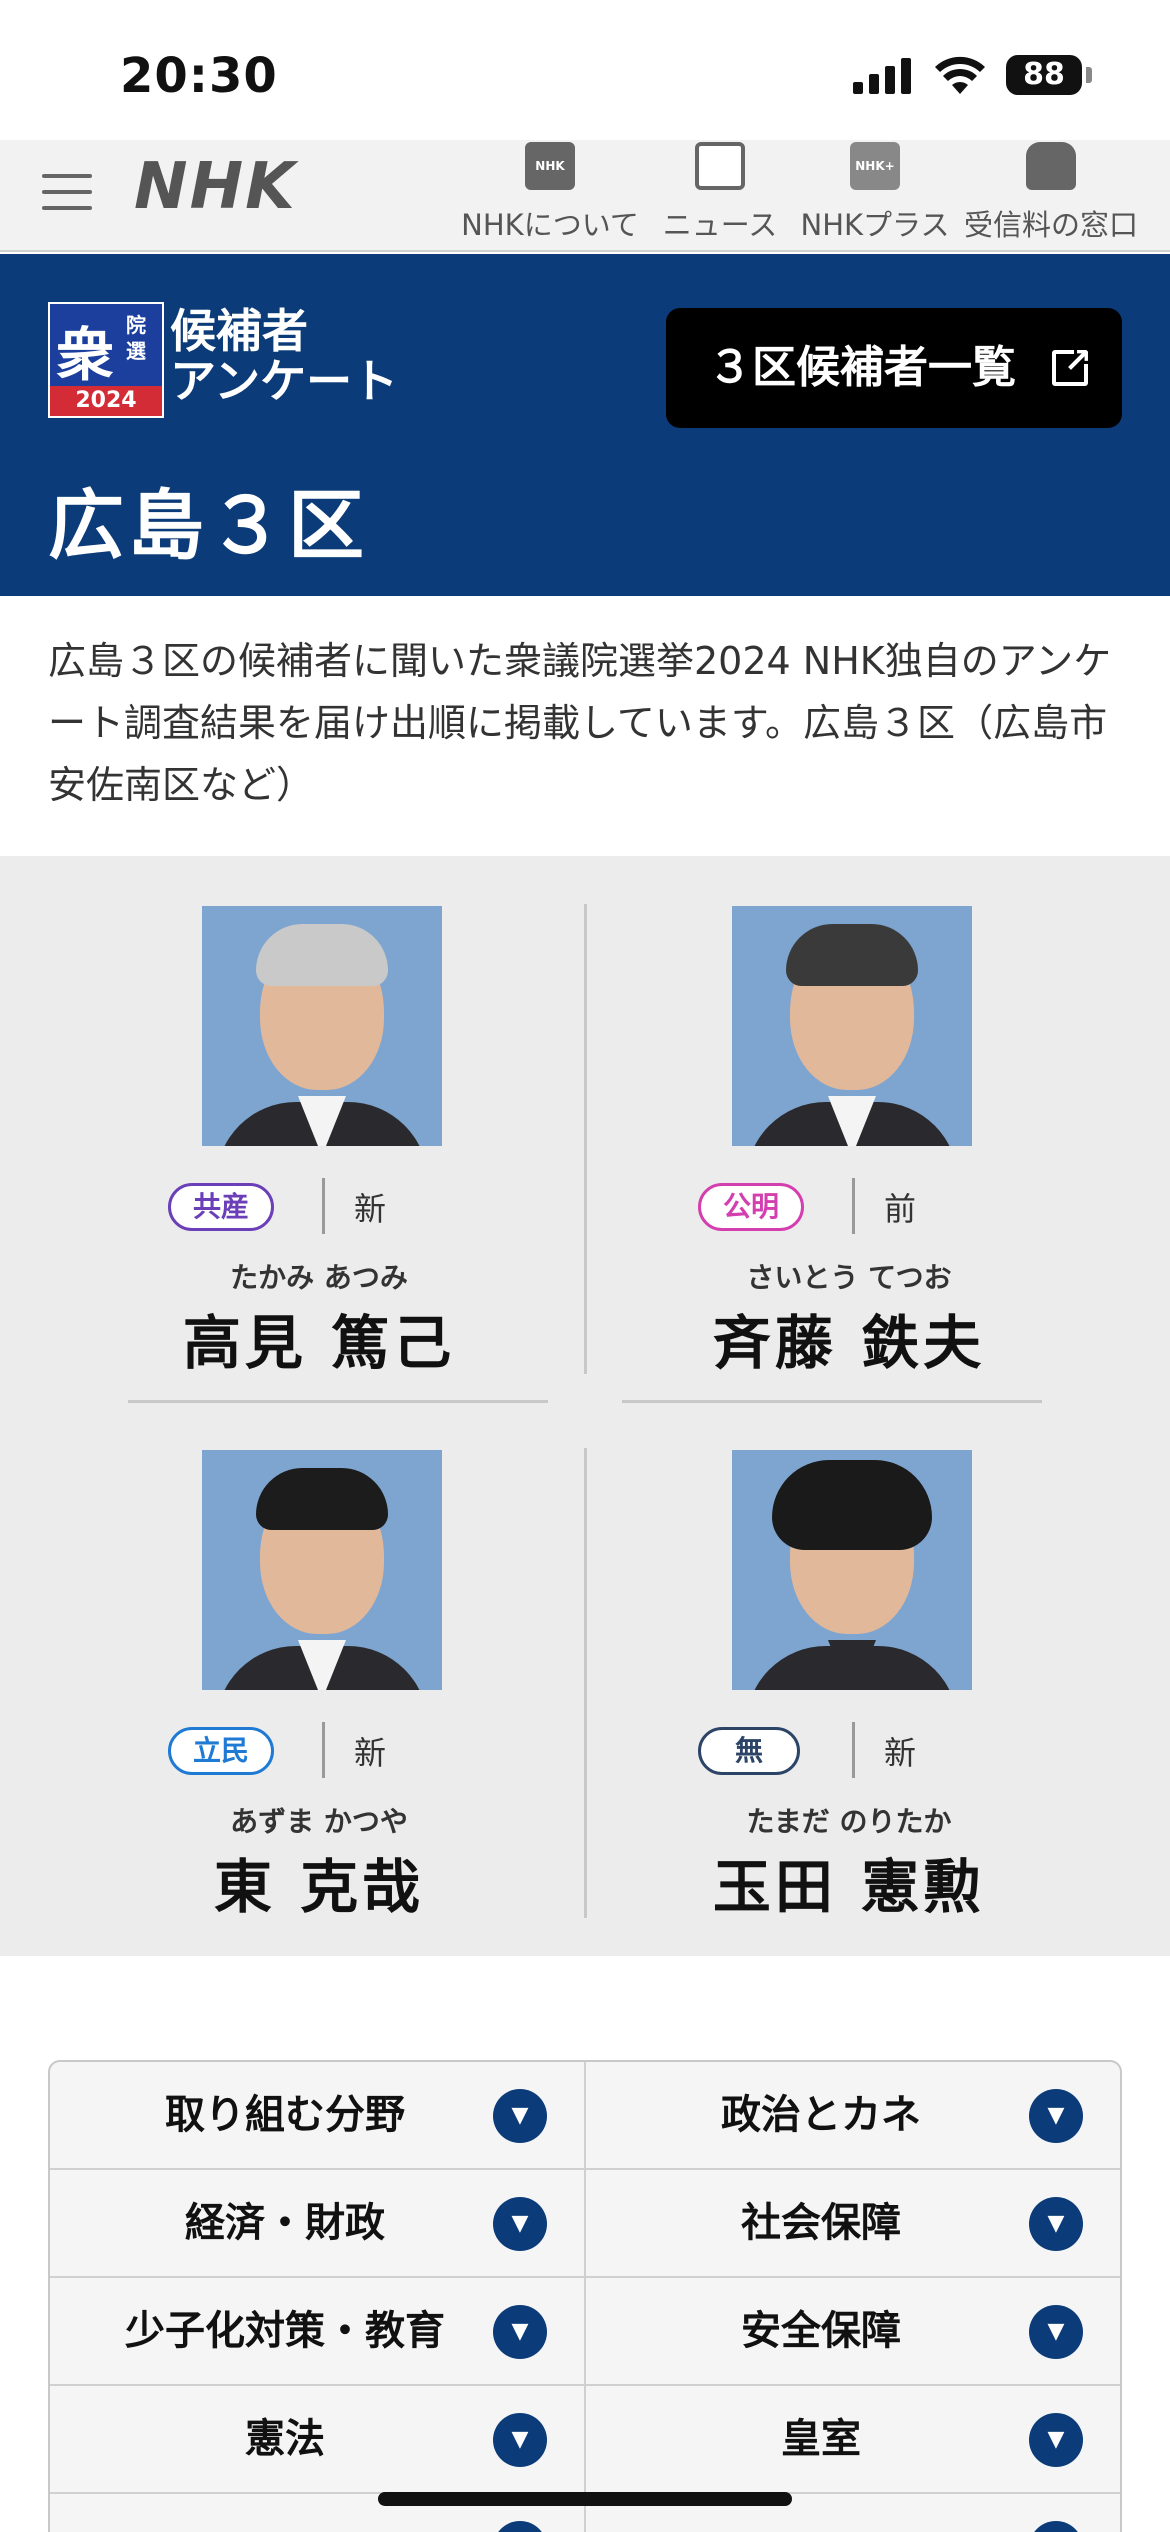 This screenshot has height=2532, width=1170. What do you see at coordinates (1078, 361) in the screenshot?
I see `arrow-icon: ↗` at bounding box center [1078, 361].